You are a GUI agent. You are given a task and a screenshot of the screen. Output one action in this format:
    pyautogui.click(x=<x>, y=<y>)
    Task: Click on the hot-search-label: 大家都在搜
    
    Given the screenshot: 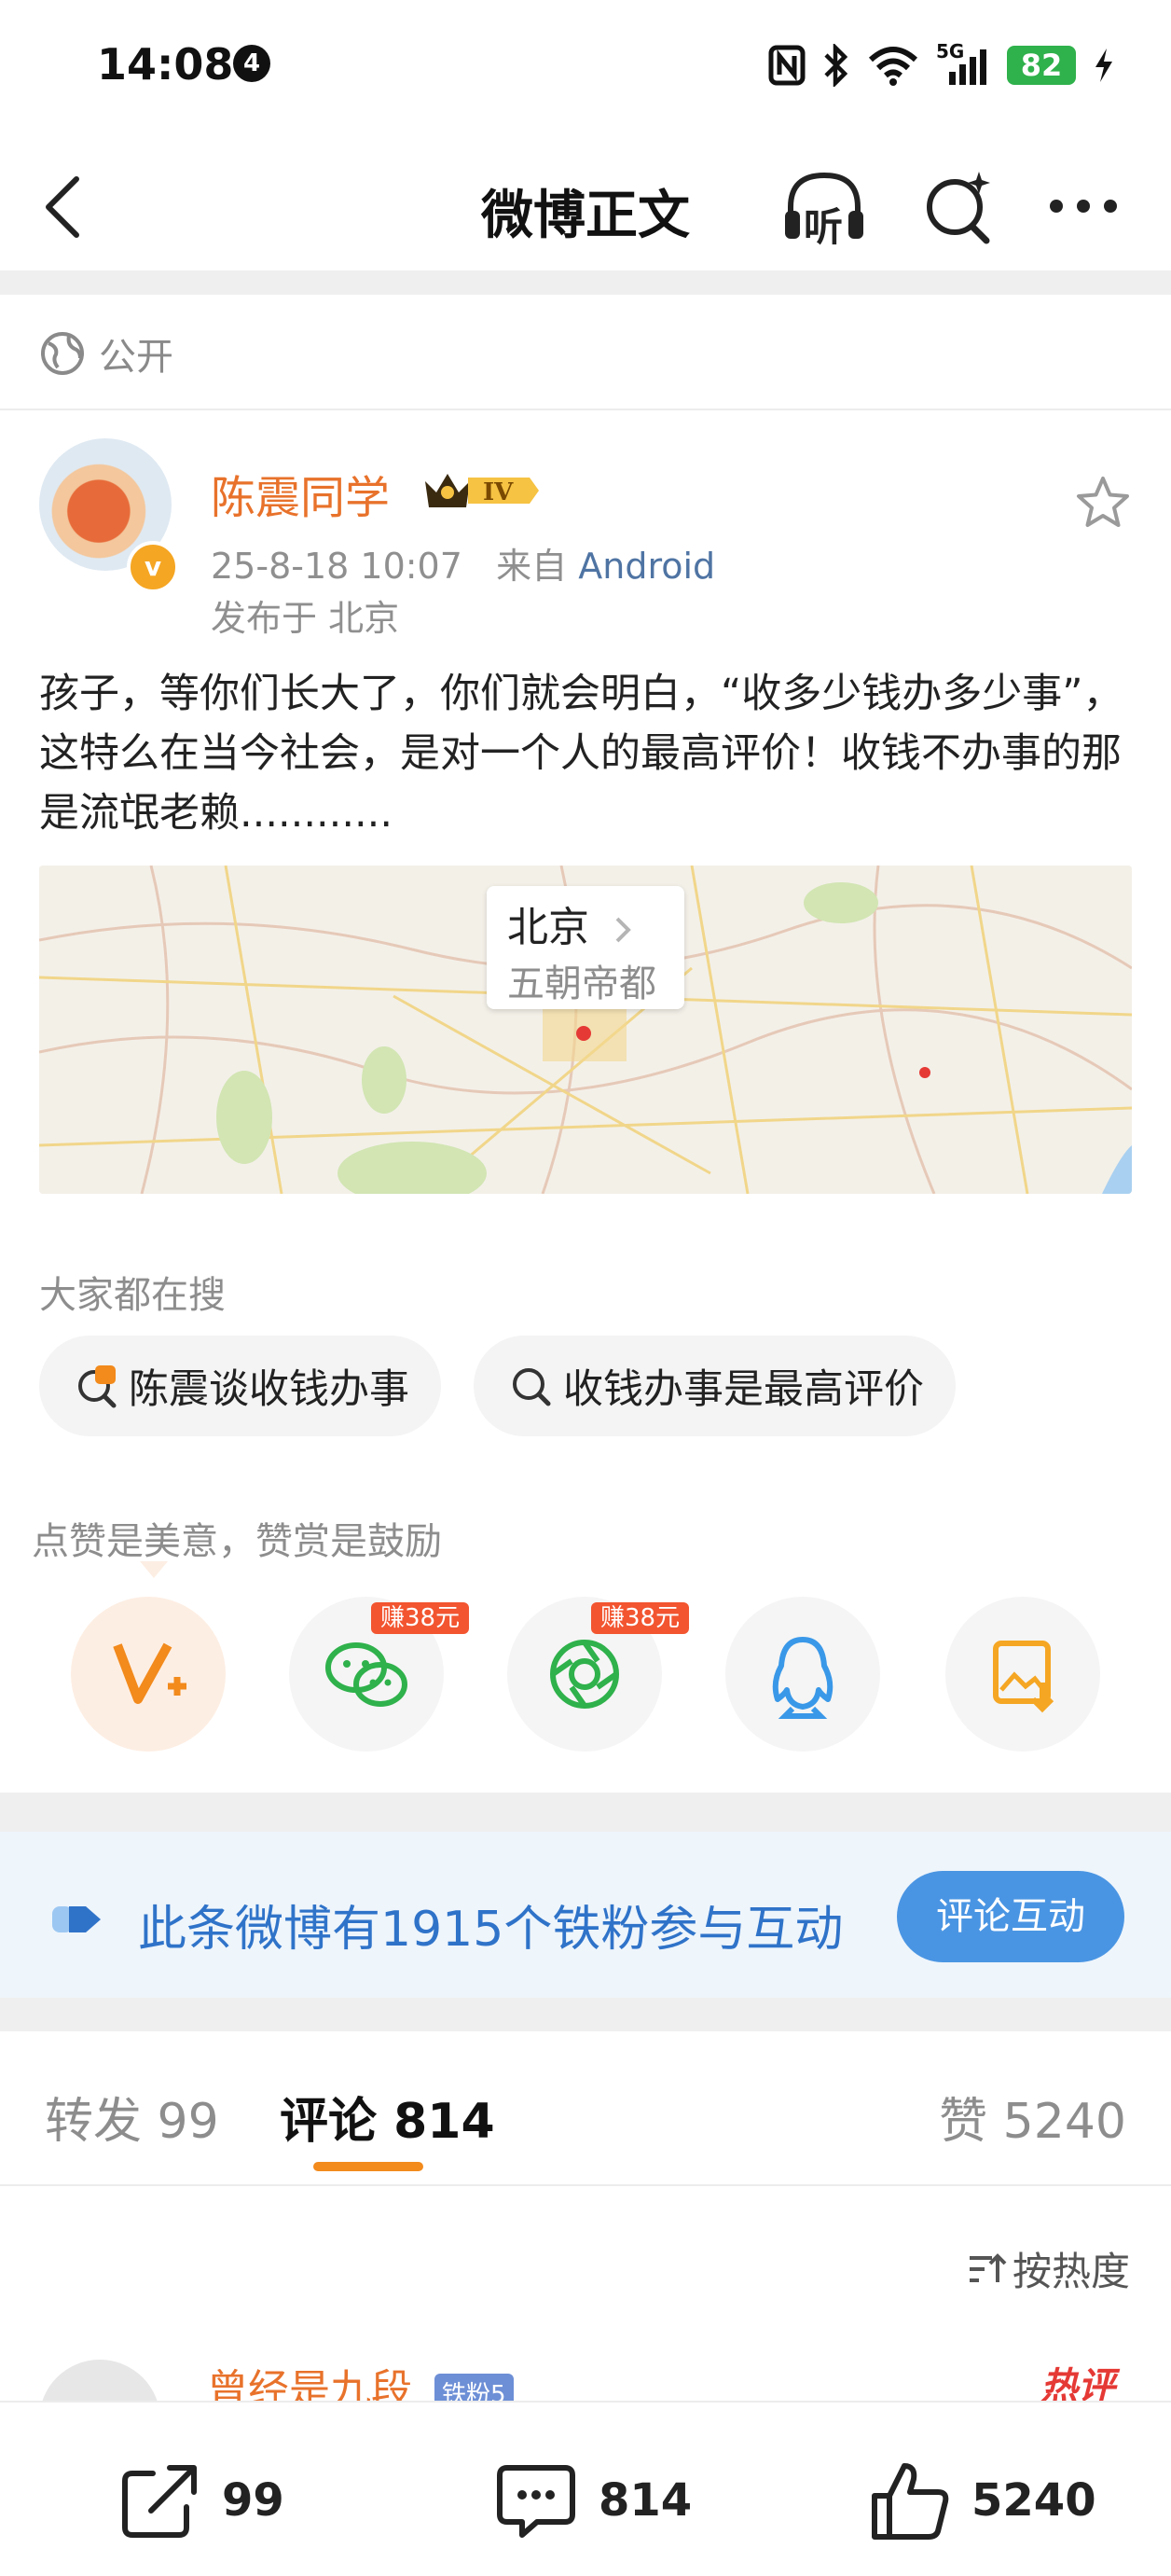 What is the action you would take?
    pyautogui.click(x=132, y=1295)
    